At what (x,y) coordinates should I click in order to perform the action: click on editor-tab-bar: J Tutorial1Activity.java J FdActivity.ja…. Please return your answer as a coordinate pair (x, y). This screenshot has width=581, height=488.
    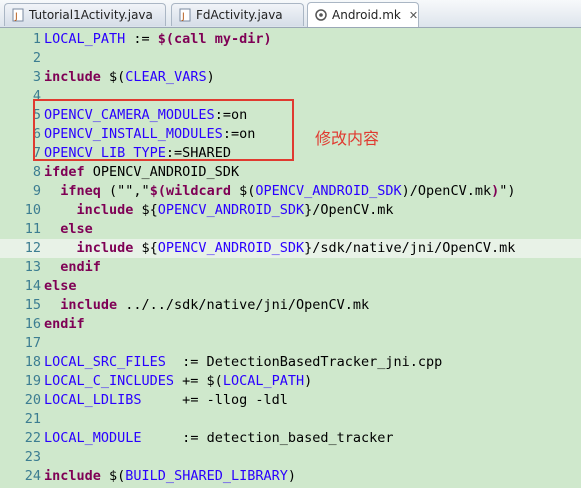
    Looking at the image, I should click on (290, 14).